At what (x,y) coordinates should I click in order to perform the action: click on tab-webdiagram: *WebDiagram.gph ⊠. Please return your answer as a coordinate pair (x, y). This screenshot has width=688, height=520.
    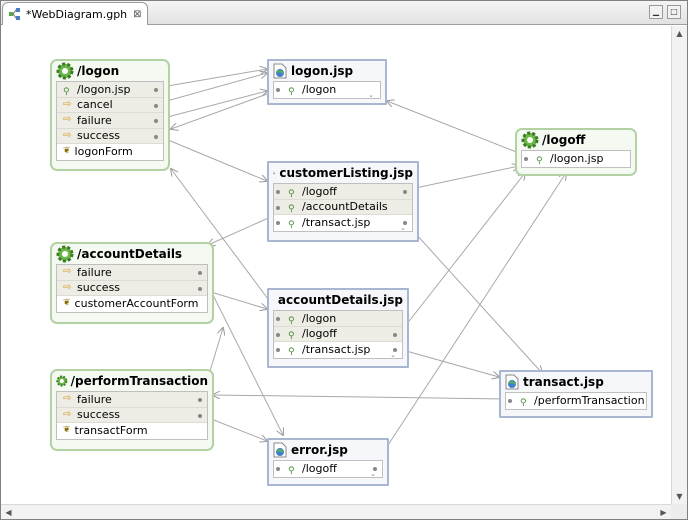
    Looking at the image, I should click on (75, 13).